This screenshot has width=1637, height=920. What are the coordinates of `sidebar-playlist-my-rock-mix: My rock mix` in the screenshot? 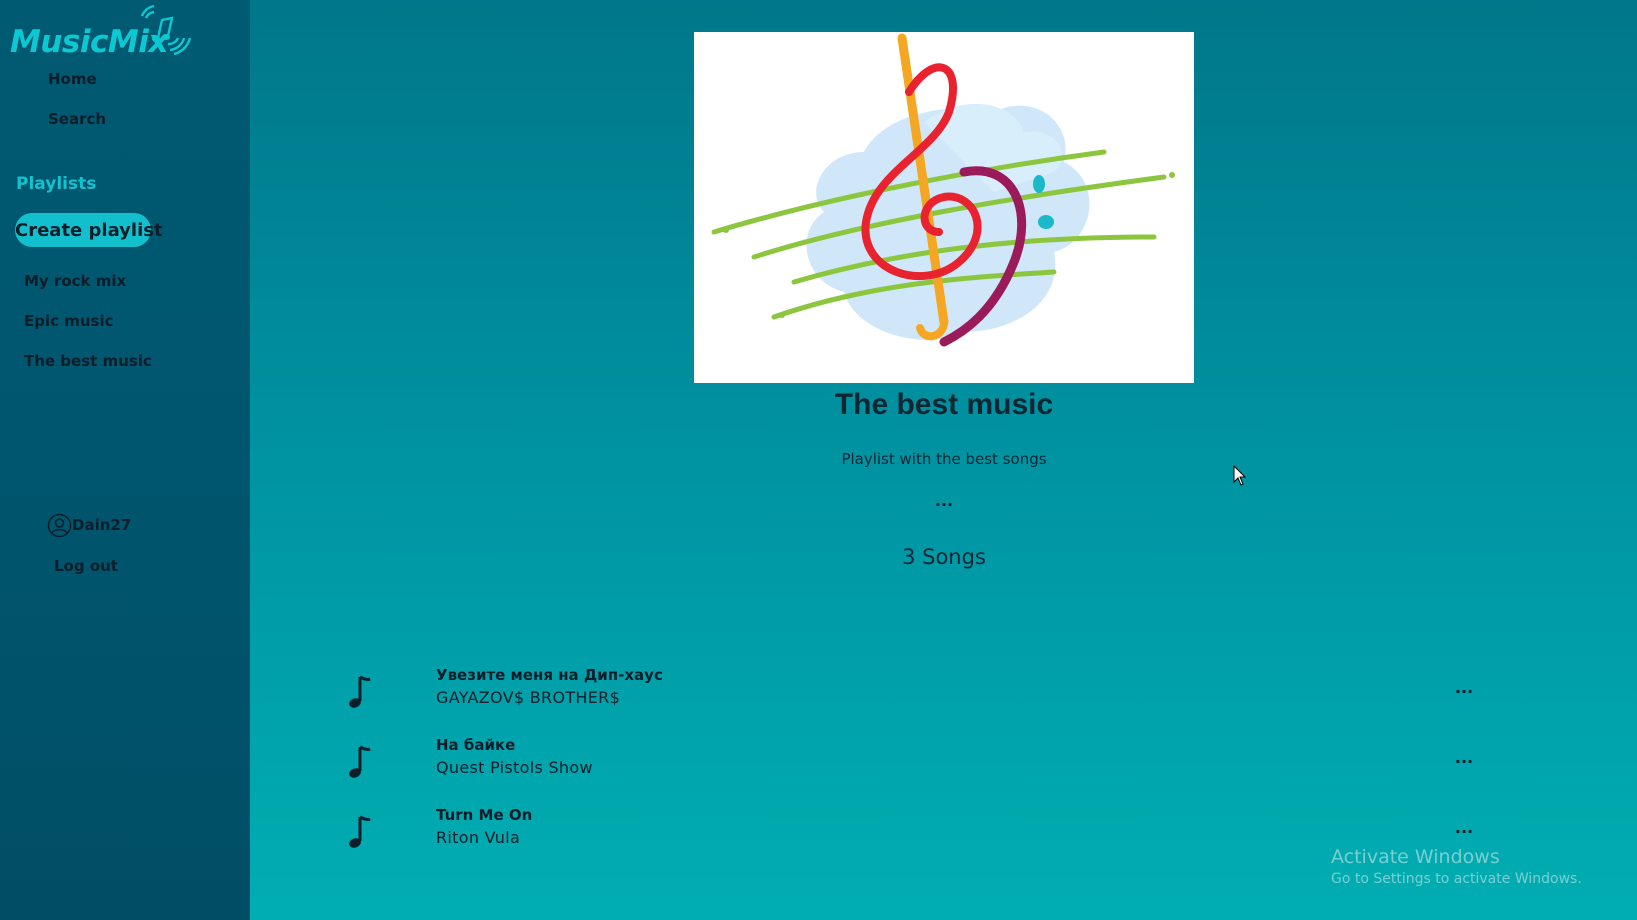 It's located at (75, 281).